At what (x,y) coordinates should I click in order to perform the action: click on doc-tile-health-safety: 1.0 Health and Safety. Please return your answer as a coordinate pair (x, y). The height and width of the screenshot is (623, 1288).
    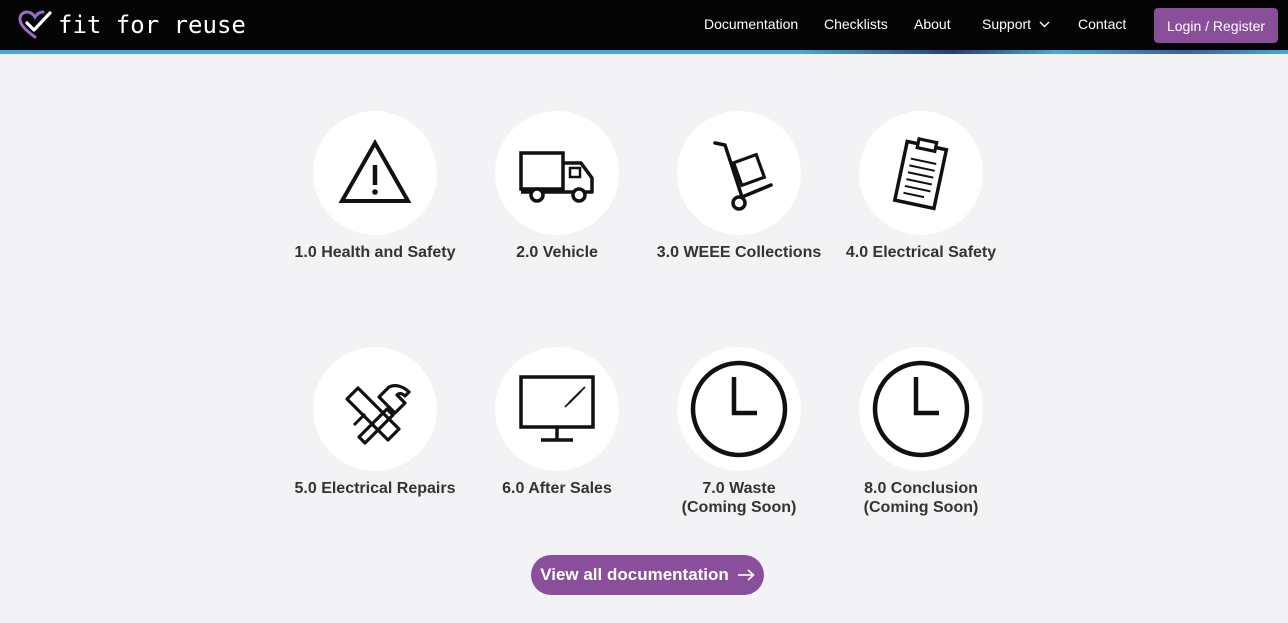
    Looking at the image, I should click on (375, 186).